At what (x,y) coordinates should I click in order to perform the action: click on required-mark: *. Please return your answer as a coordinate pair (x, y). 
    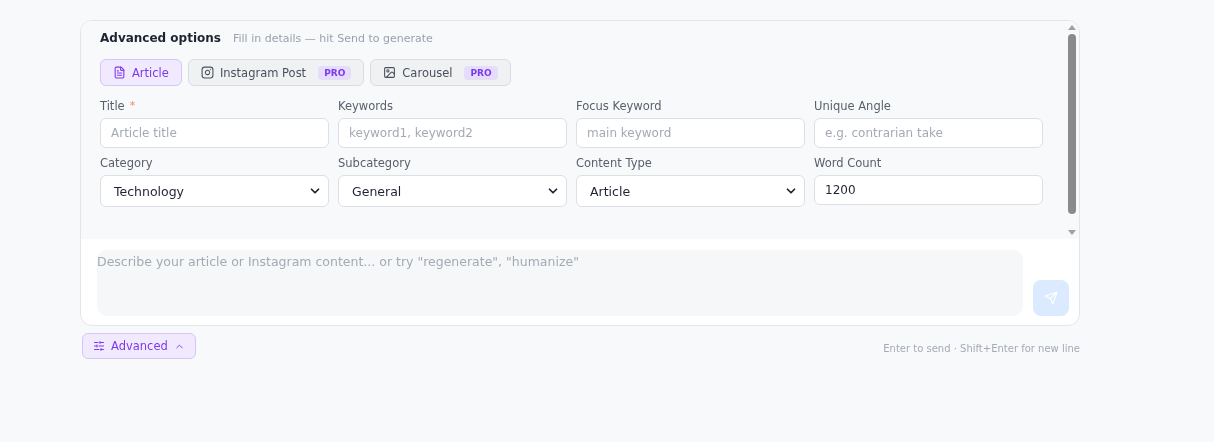
    Looking at the image, I should click on (132, 106).